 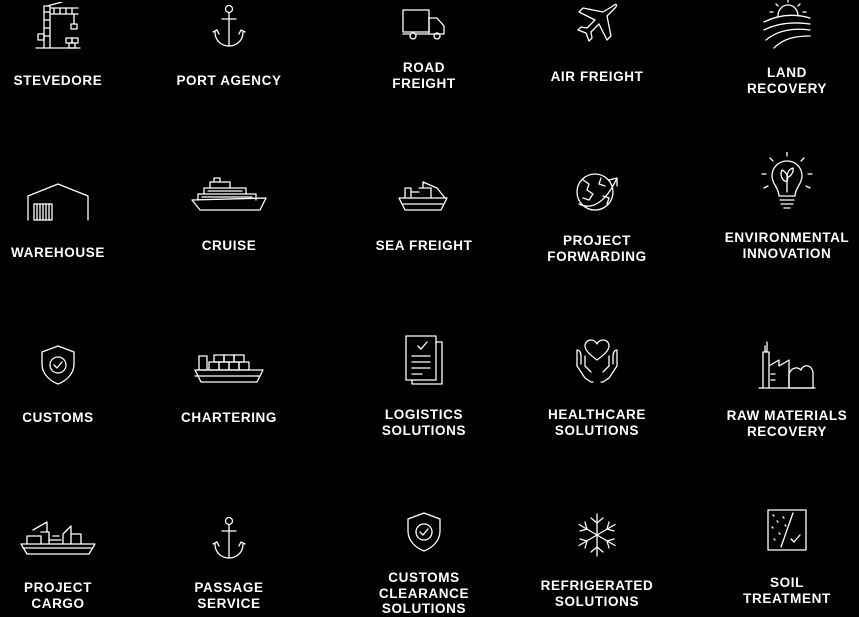 I want to click on container-ship-icon, so click(x=229, y=368).